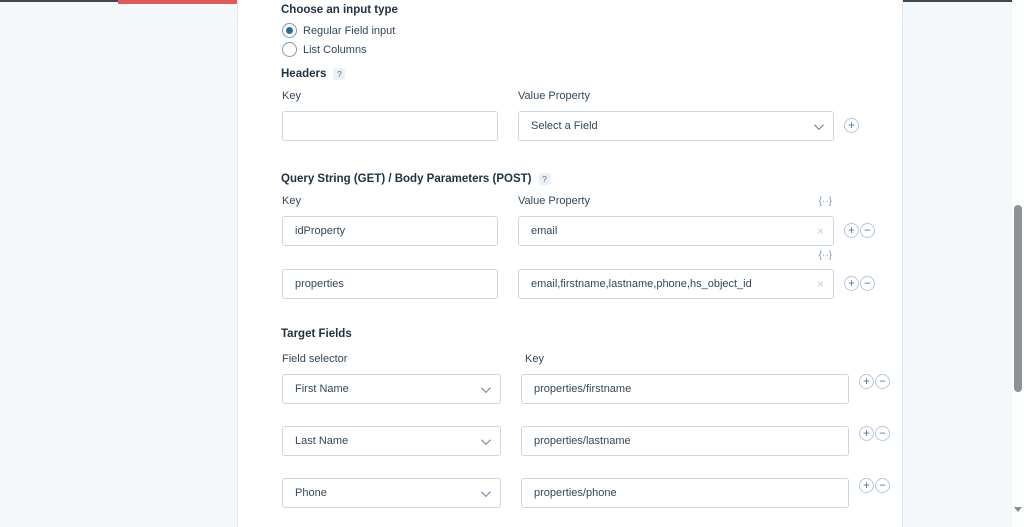 This screenshot has height=527, width=1024. I want to click on headers-add-row-button: +, so click(851, 125).